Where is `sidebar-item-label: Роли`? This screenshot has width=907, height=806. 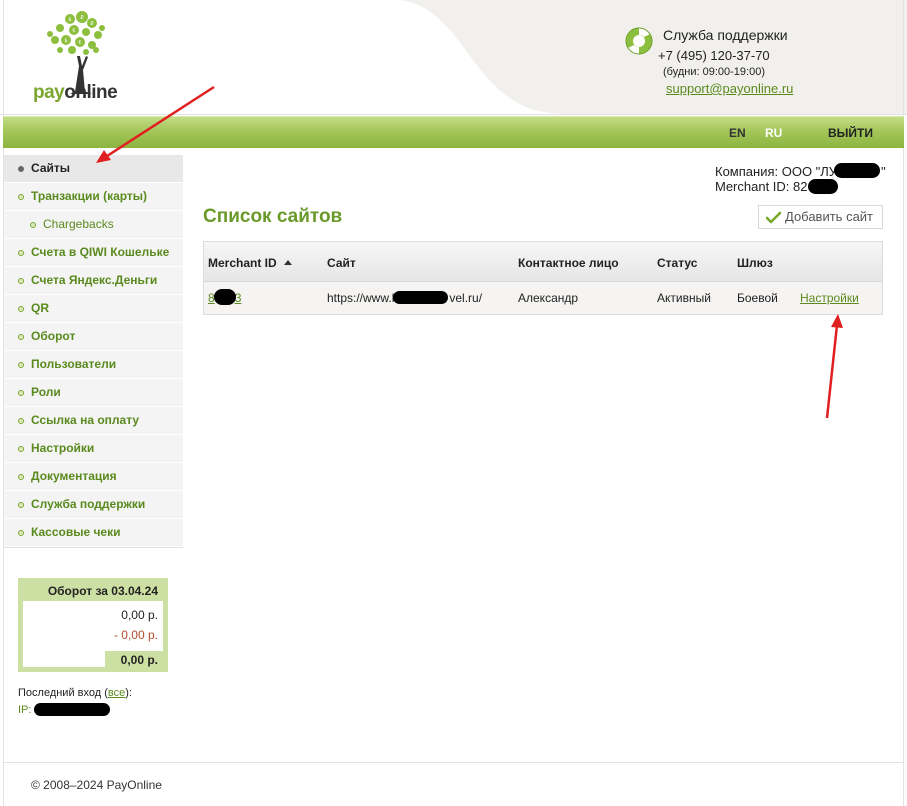 sidebar-item-label: Роли is located at coordinates (46, 392).